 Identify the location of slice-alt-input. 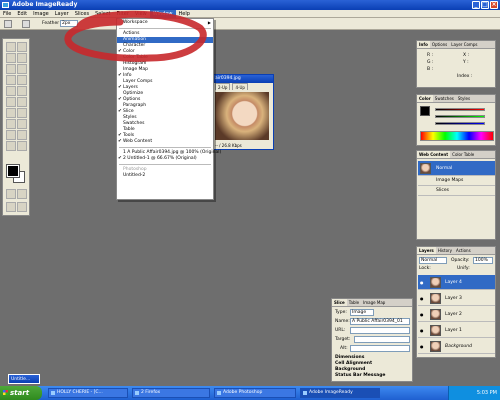
(380, 348).